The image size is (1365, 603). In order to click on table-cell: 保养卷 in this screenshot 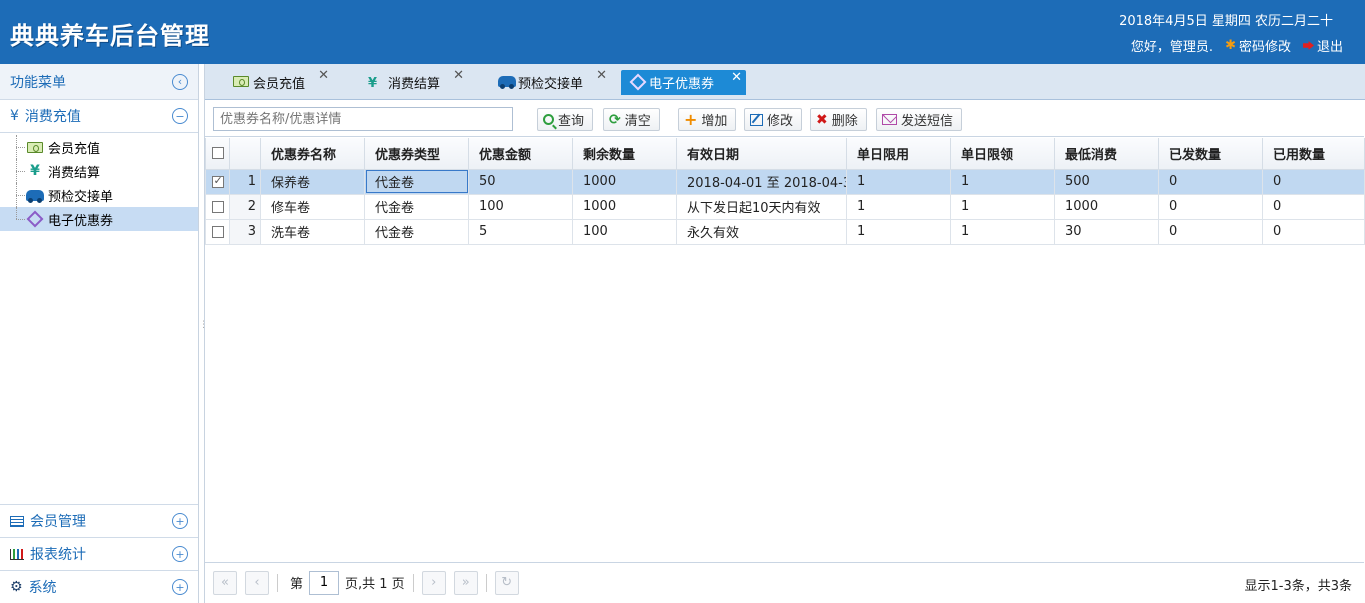, I will do `click(312, 181)`.